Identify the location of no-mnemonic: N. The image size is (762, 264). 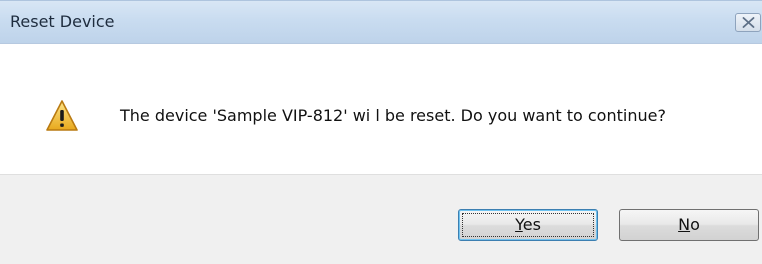
(684, 224).